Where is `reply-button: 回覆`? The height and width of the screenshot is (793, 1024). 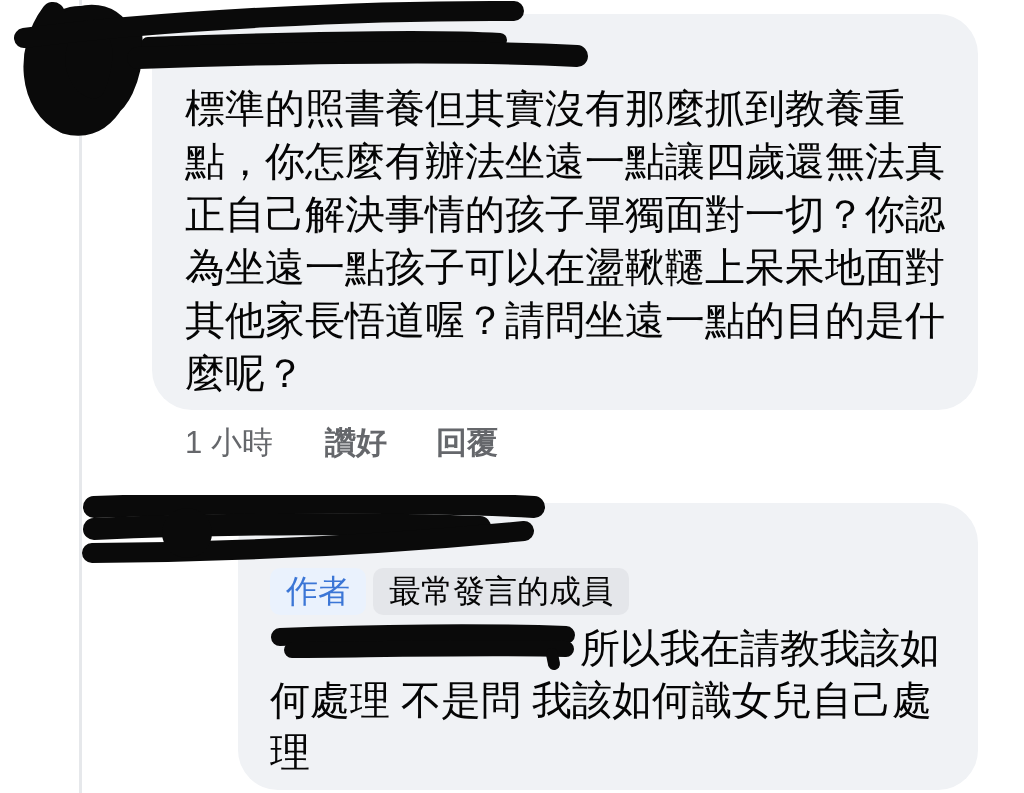
reply-button: 回覆 is located at coordinates (466, 443).